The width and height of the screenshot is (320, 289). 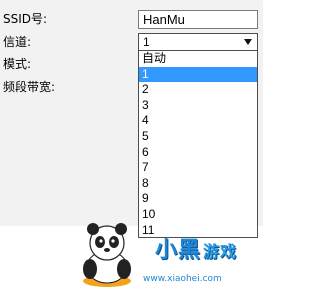 What do you see at coordinates (198, 168) in the screenshot?
I see `channel-option-7: 7` at bounding box center [198, 168].